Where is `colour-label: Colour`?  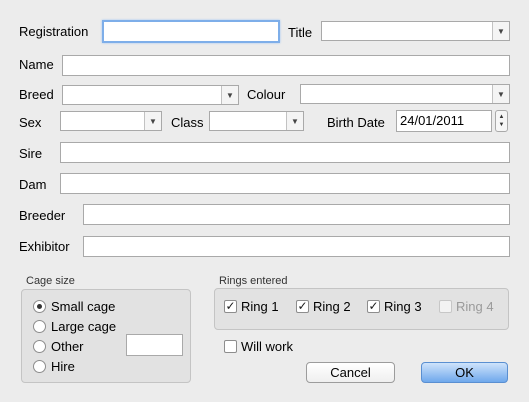
colour-label: Colour is located at coordinates (266, 94).